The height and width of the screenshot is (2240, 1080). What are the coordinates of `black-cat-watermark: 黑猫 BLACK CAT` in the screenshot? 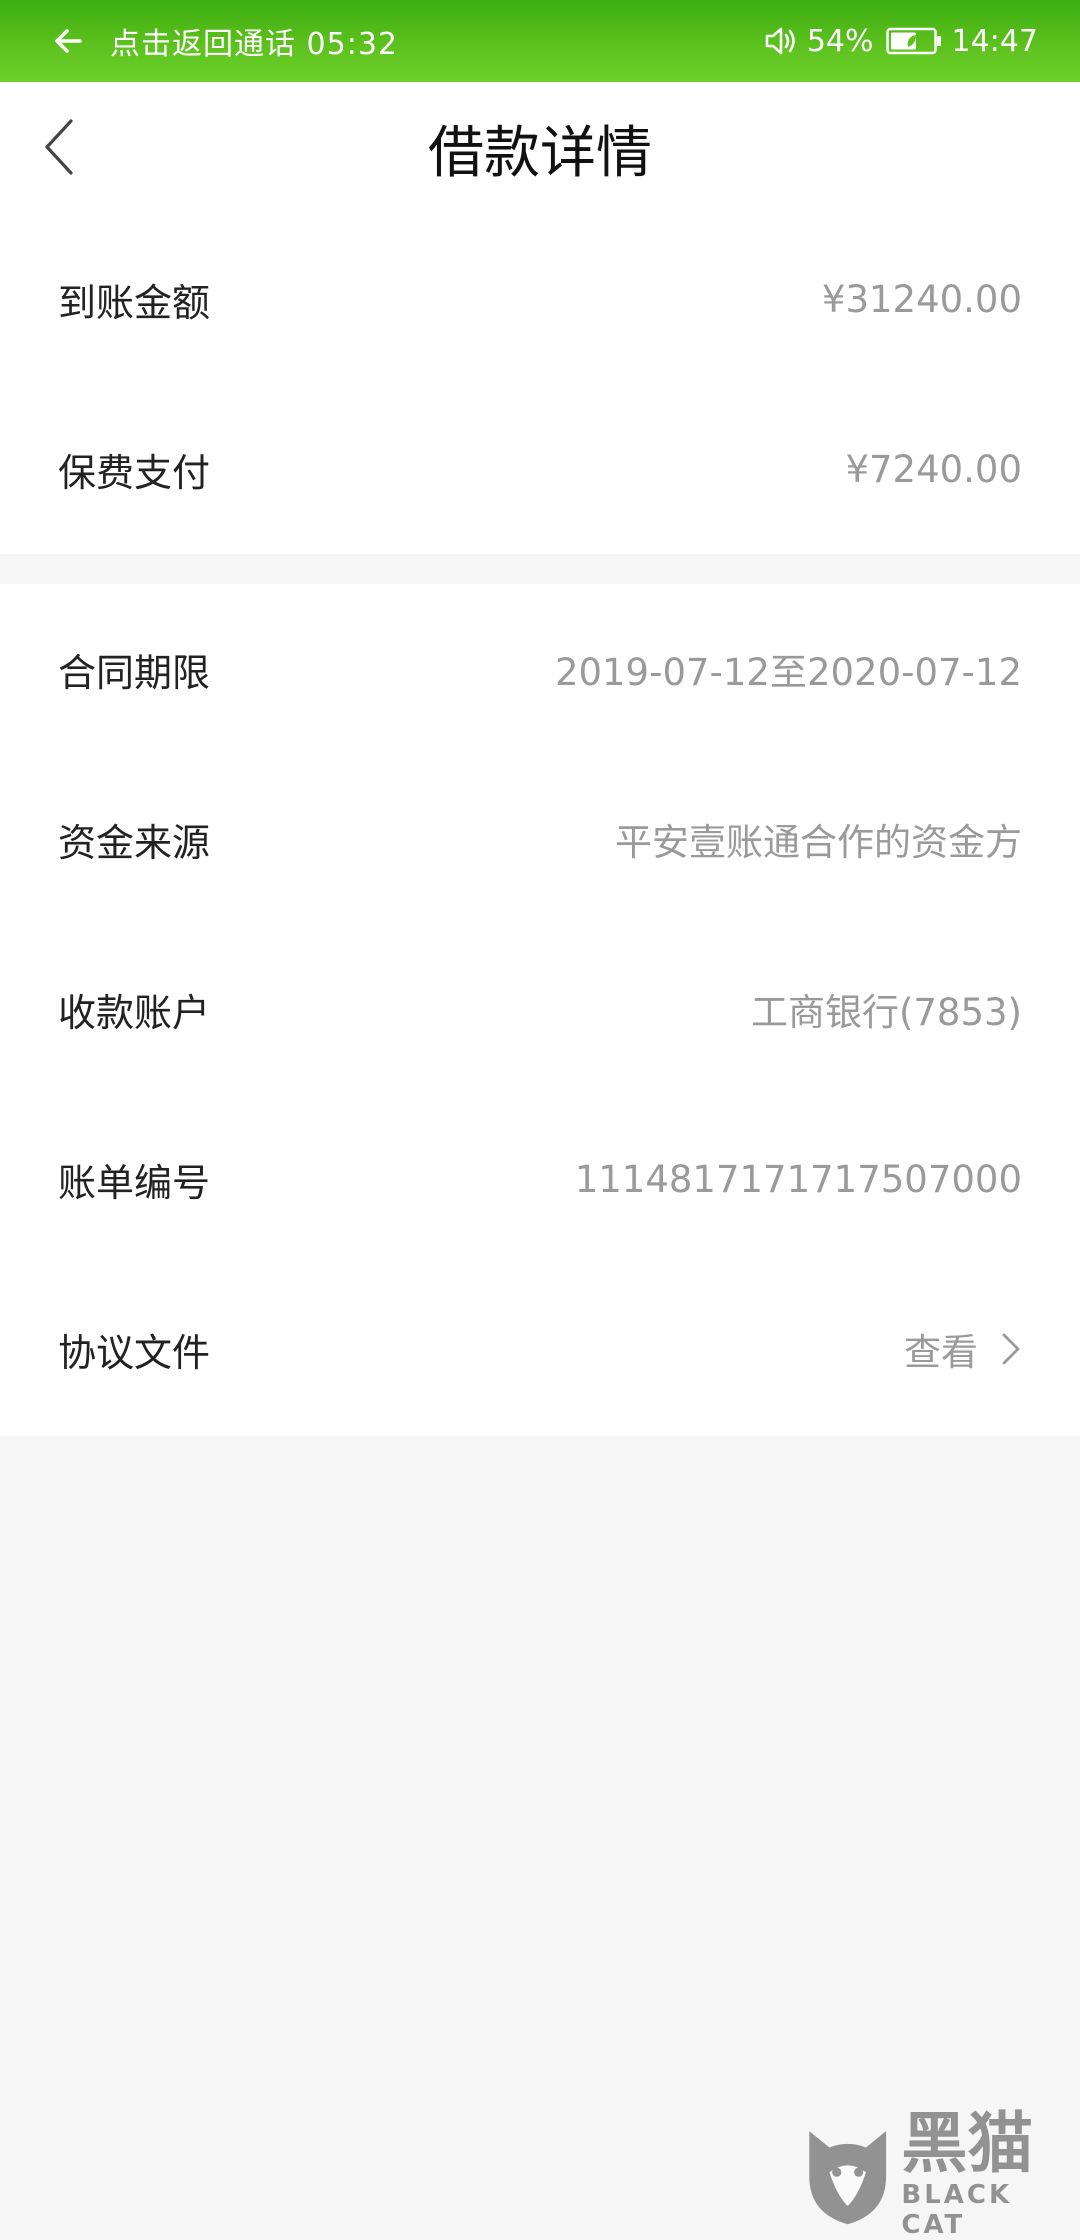 It's located at (937, 2174).